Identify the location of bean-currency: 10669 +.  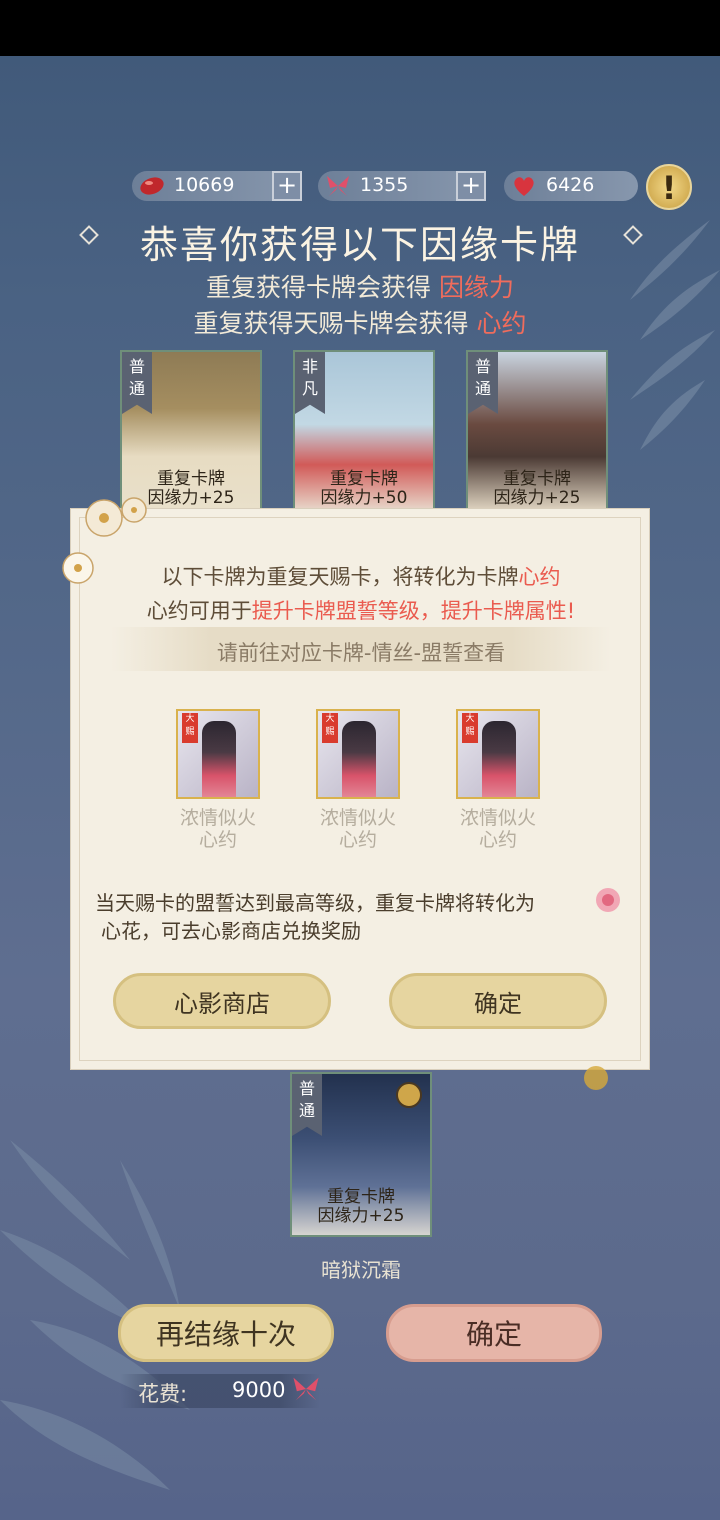
(217, 186).